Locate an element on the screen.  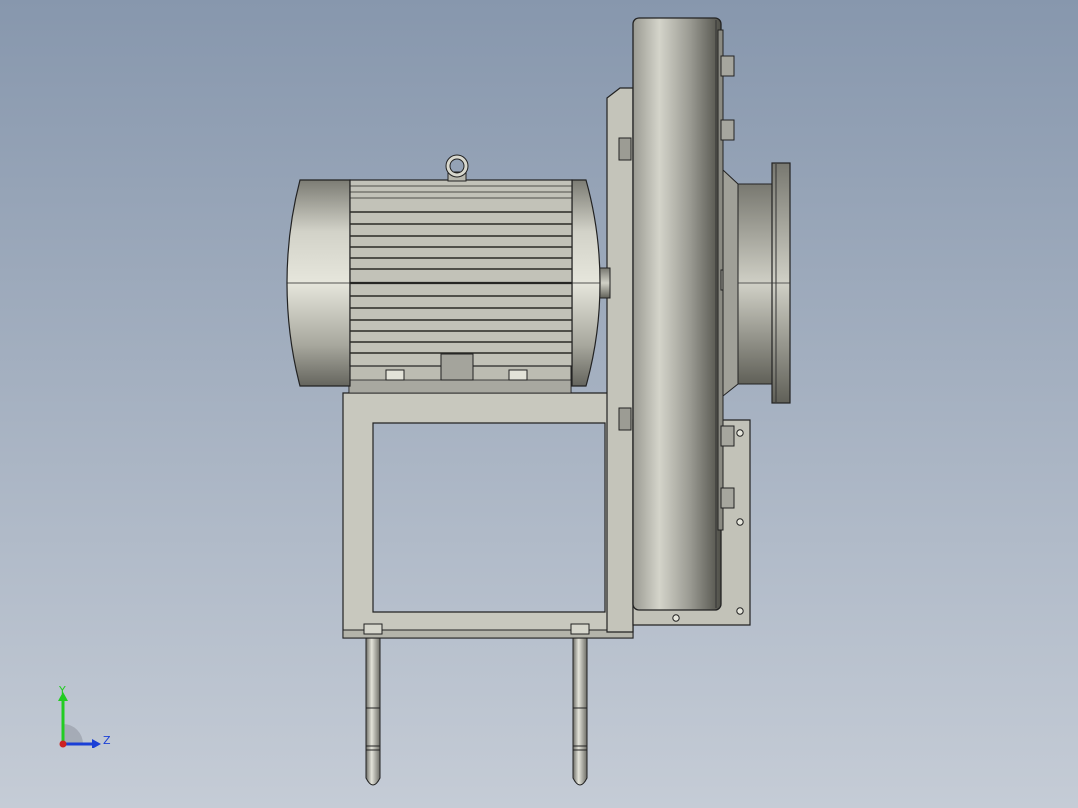
motor is located at coordinates (443, 283).